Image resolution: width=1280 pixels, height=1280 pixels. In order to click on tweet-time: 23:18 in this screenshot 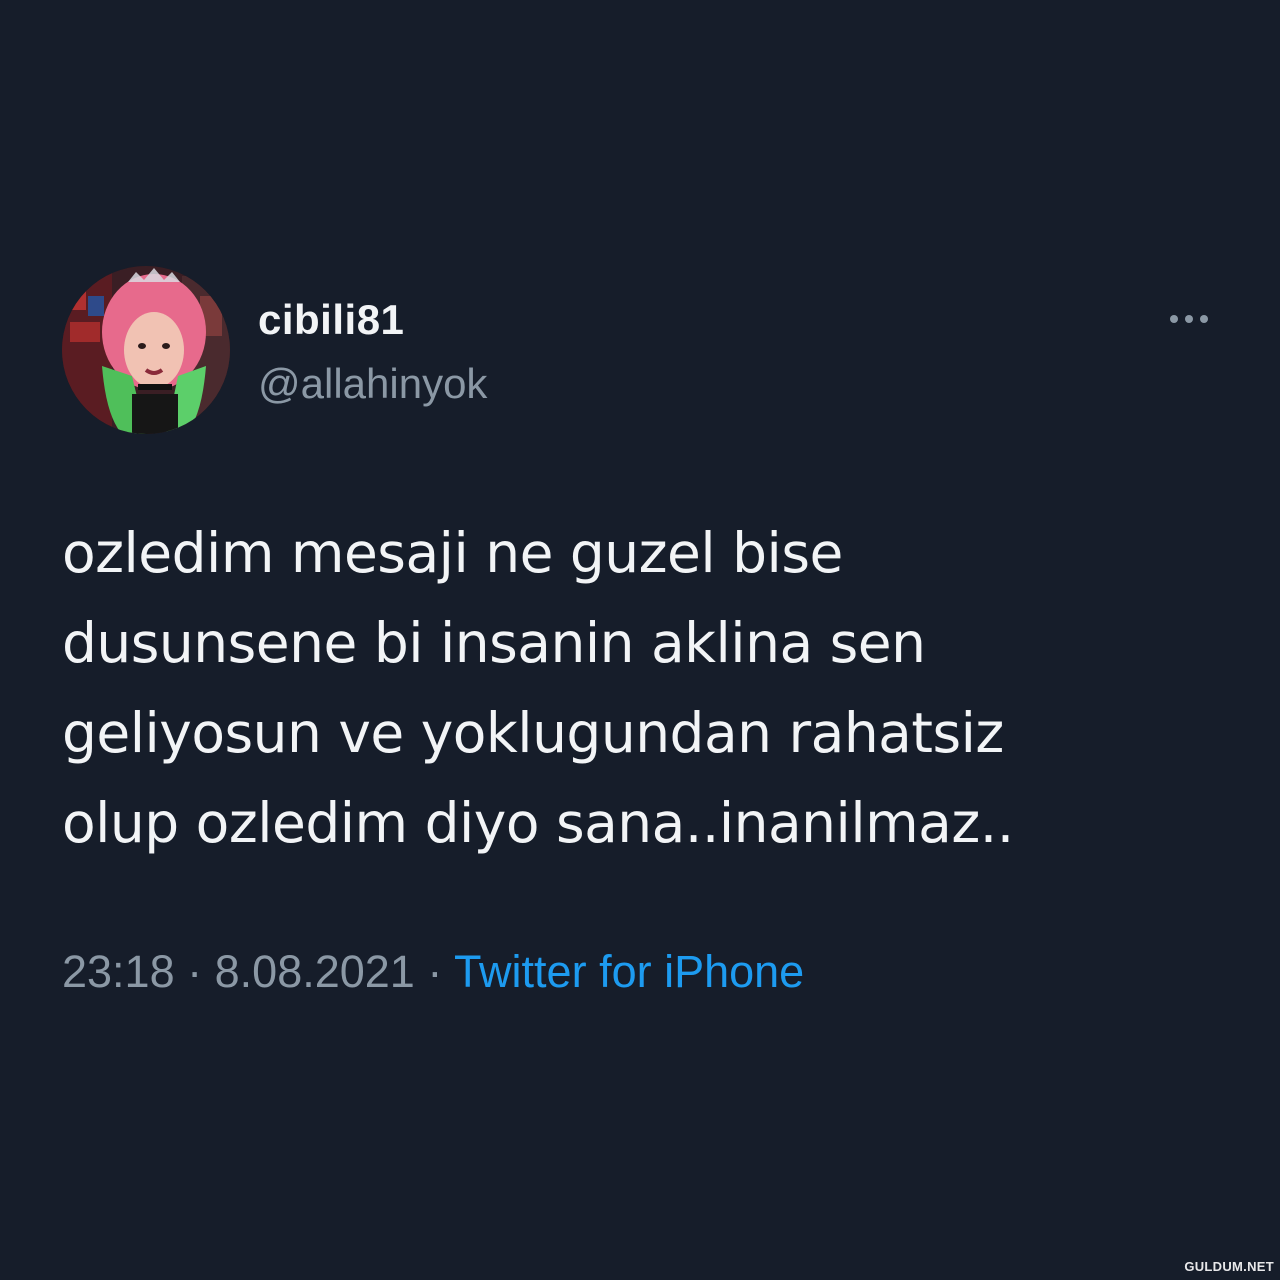, I will do `click(118, 971)`.